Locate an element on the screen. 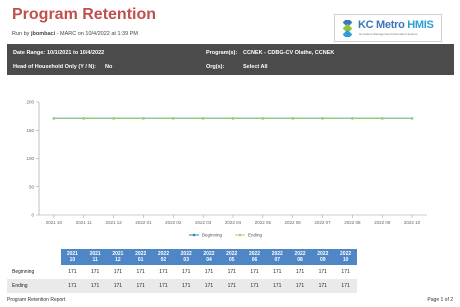 The width and height of the screenshot is (460, 307). date-range-label: Date Range: is located at coordinates (29, 53).